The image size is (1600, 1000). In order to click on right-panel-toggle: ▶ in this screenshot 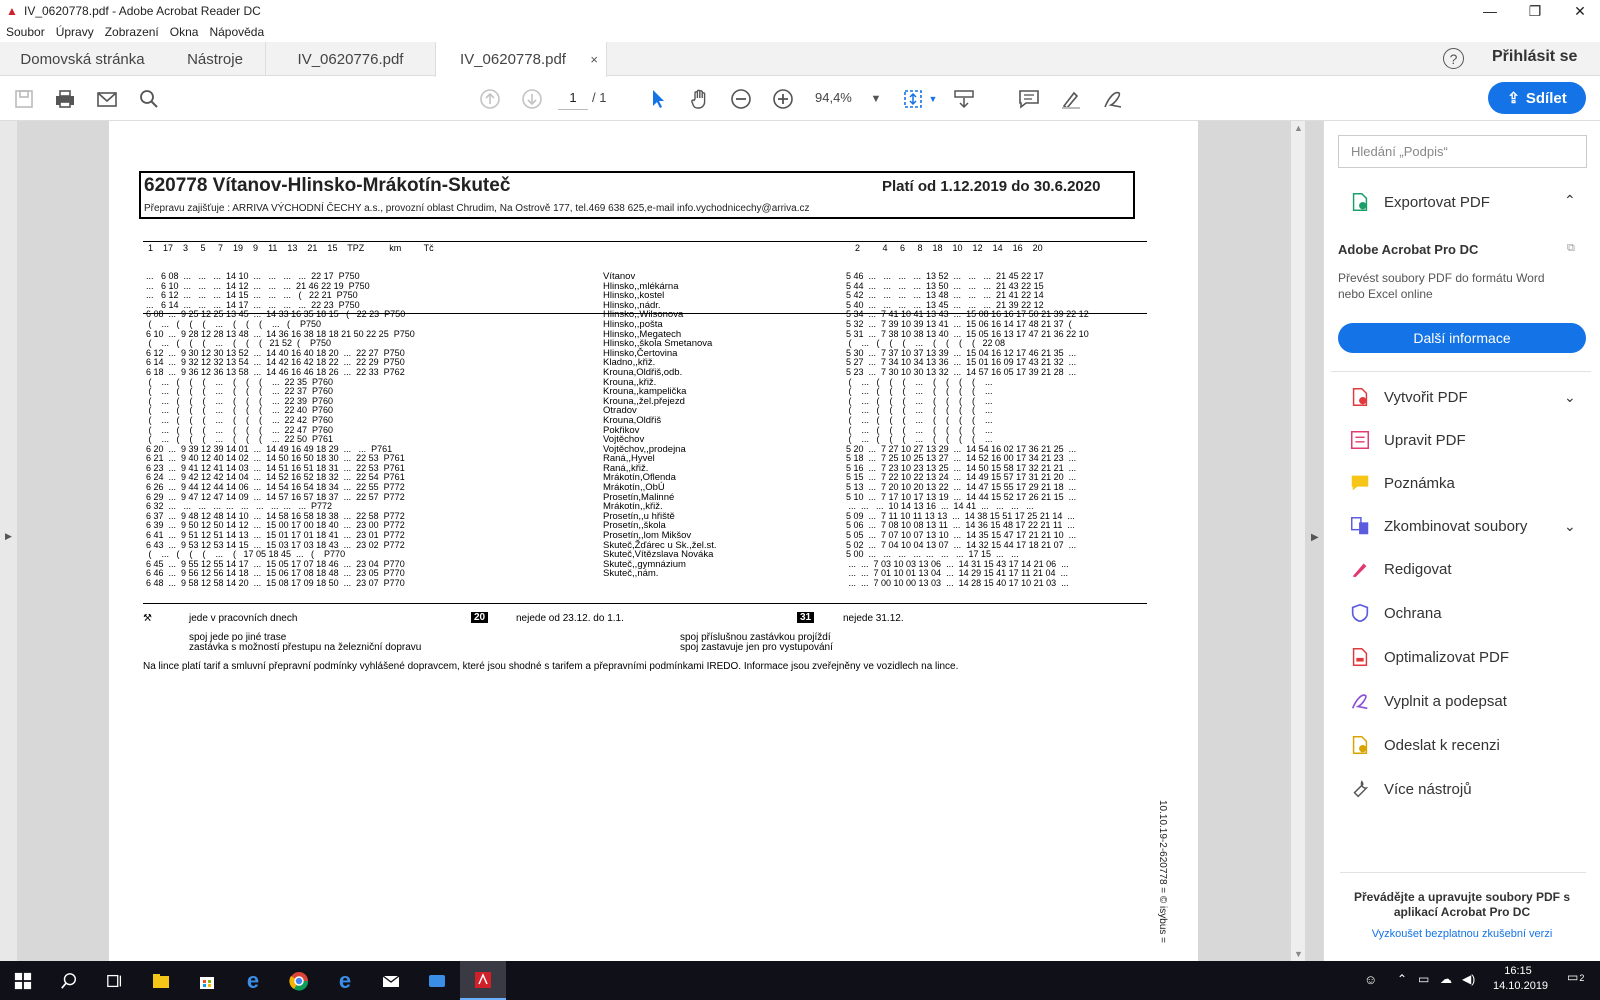, I will do `click(1315, 537)`.